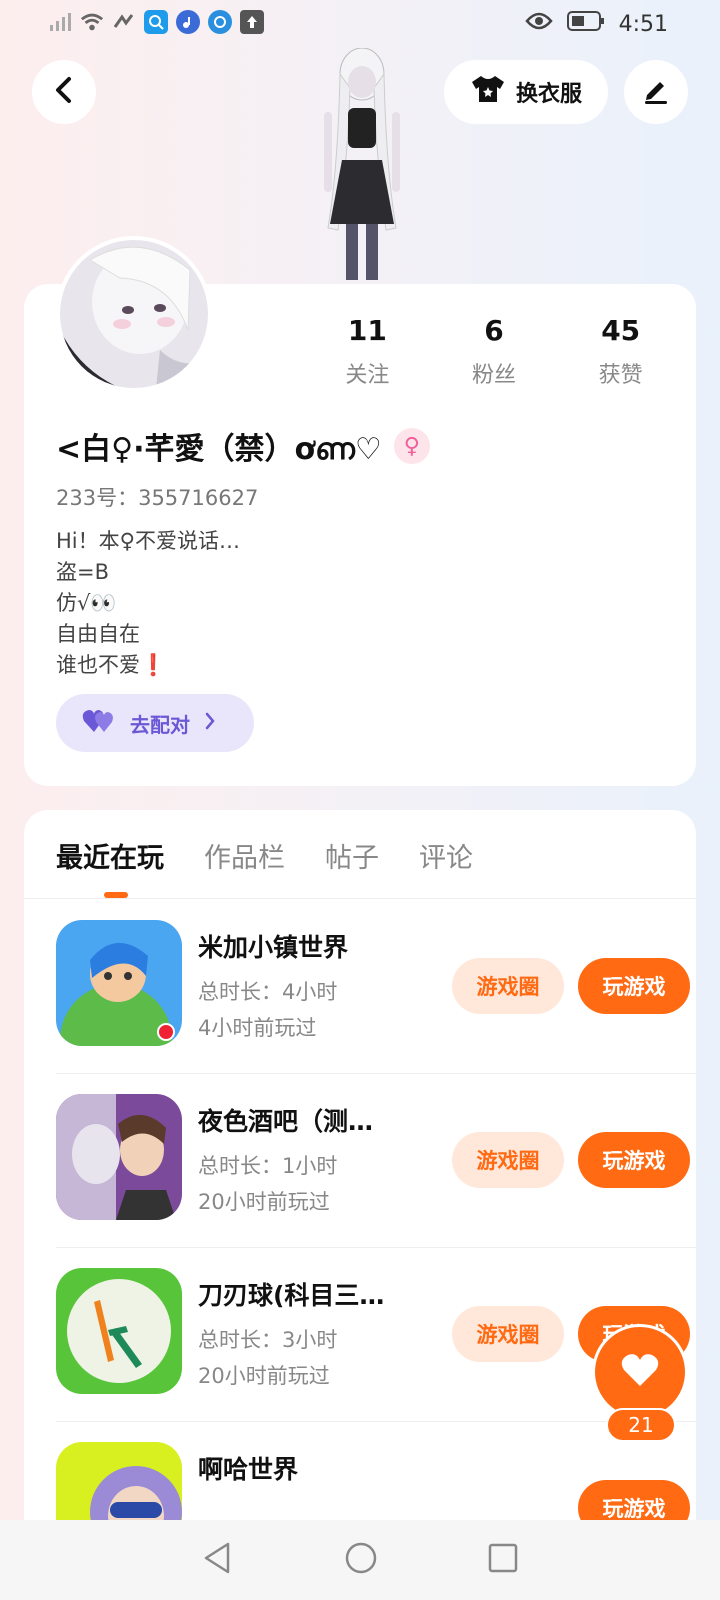 The width and height of the screenshot is (720, 1600). What do you see at coordinates (376, 987) in the screenshot?
I see `game-row: 米加小镇世界 总时长：4小时 4小时前玩过 游戏圈 玩游戏` at bounding box center [376, 987].